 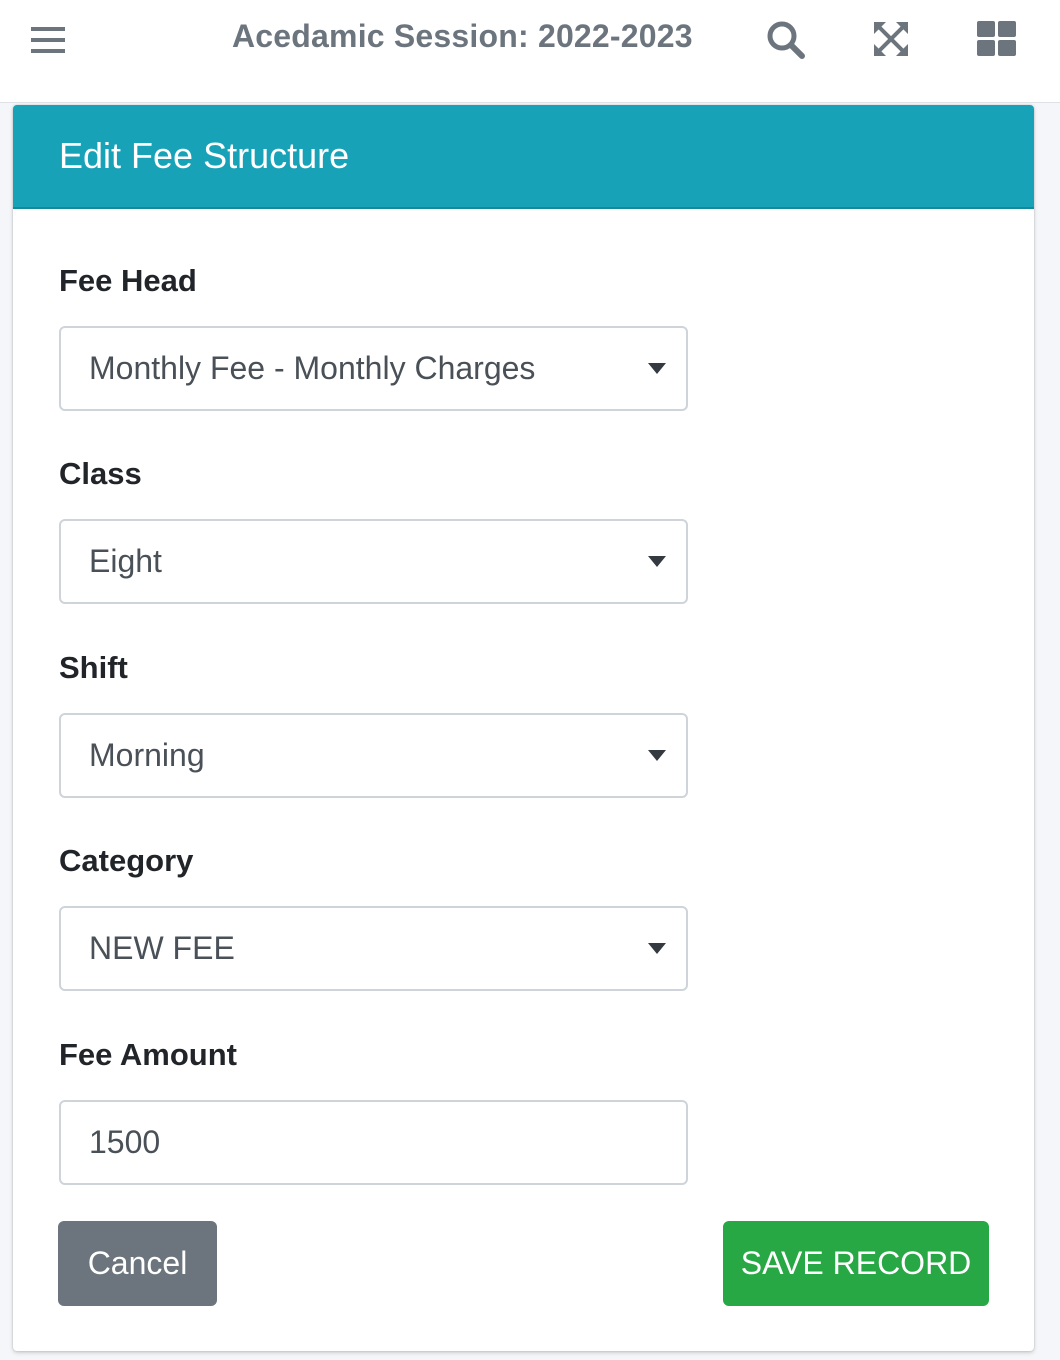 I want to click on fee-head-select: Monthly Fee - Monthly Charges, so click(x=373, y=368).